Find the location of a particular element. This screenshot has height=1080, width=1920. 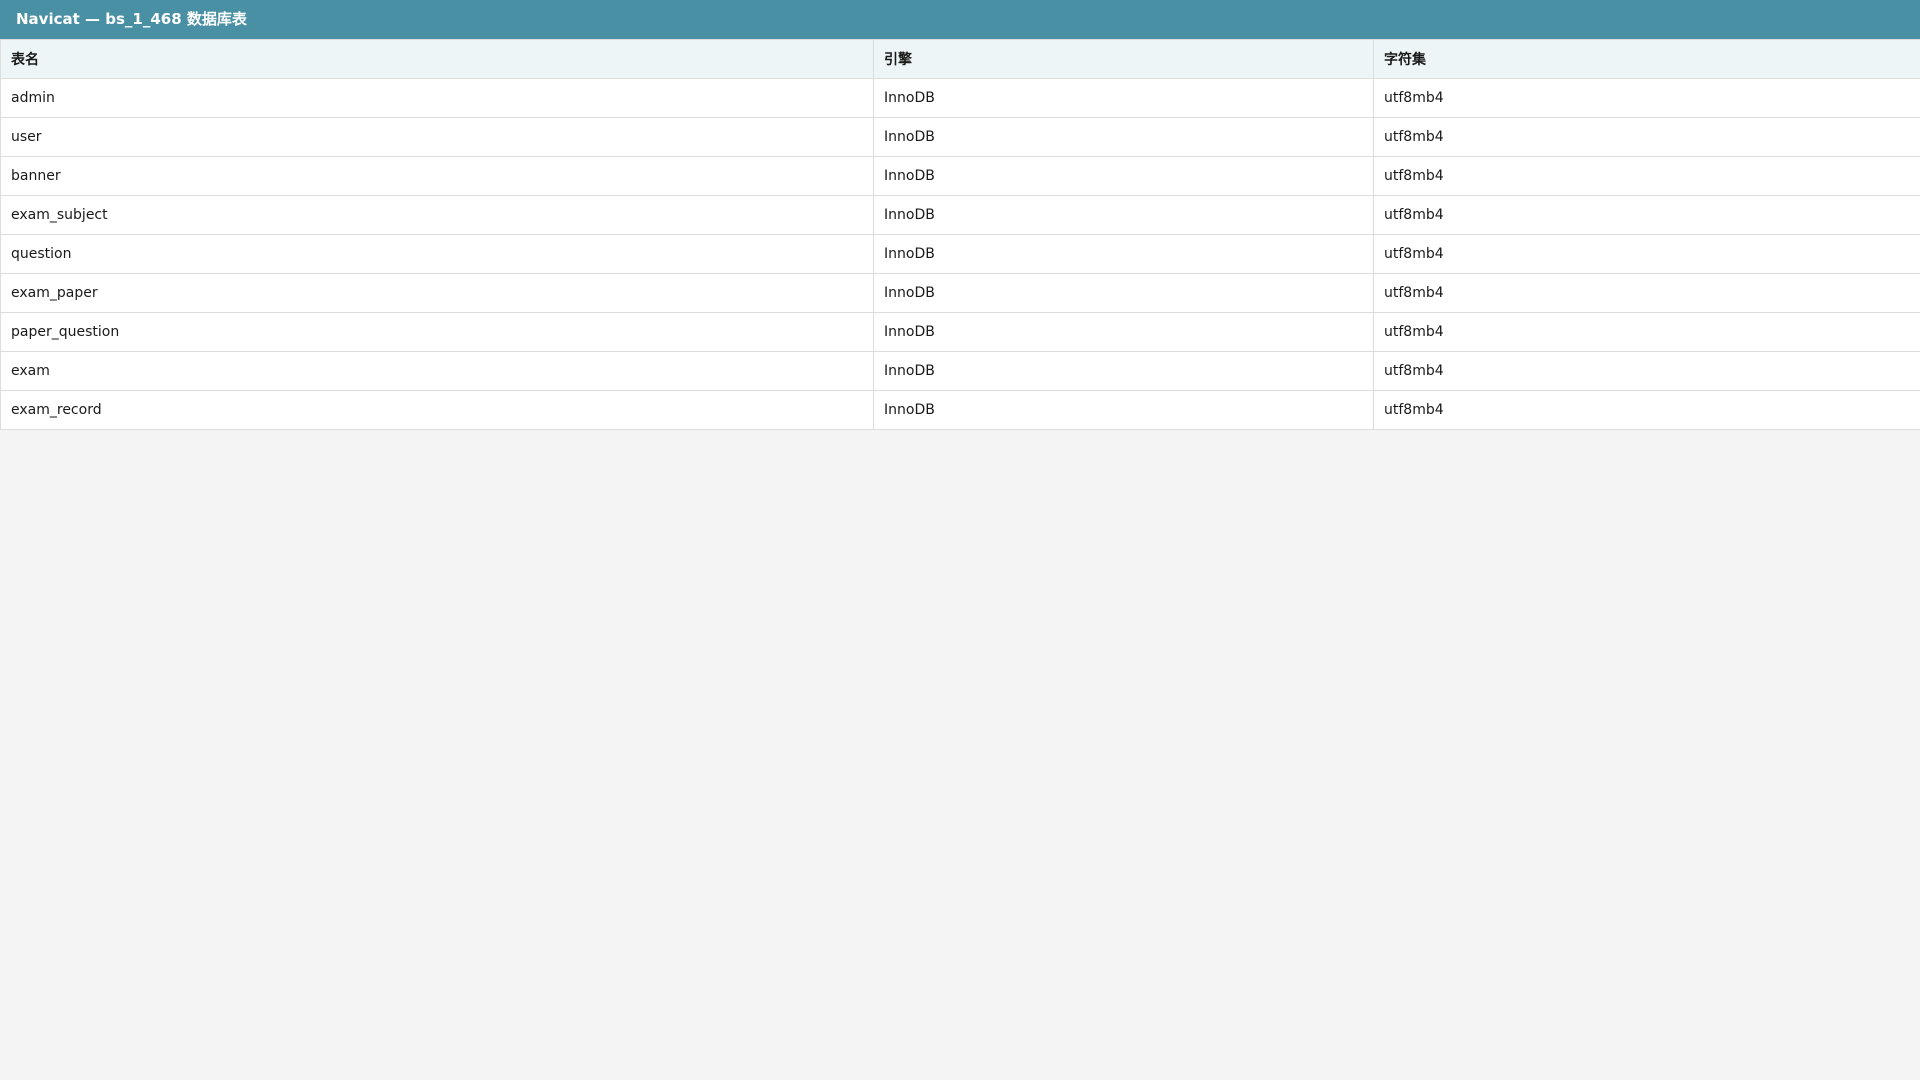

table-row: exam_record InnoDB utf8mb4 is located at coordinates (960, 410).